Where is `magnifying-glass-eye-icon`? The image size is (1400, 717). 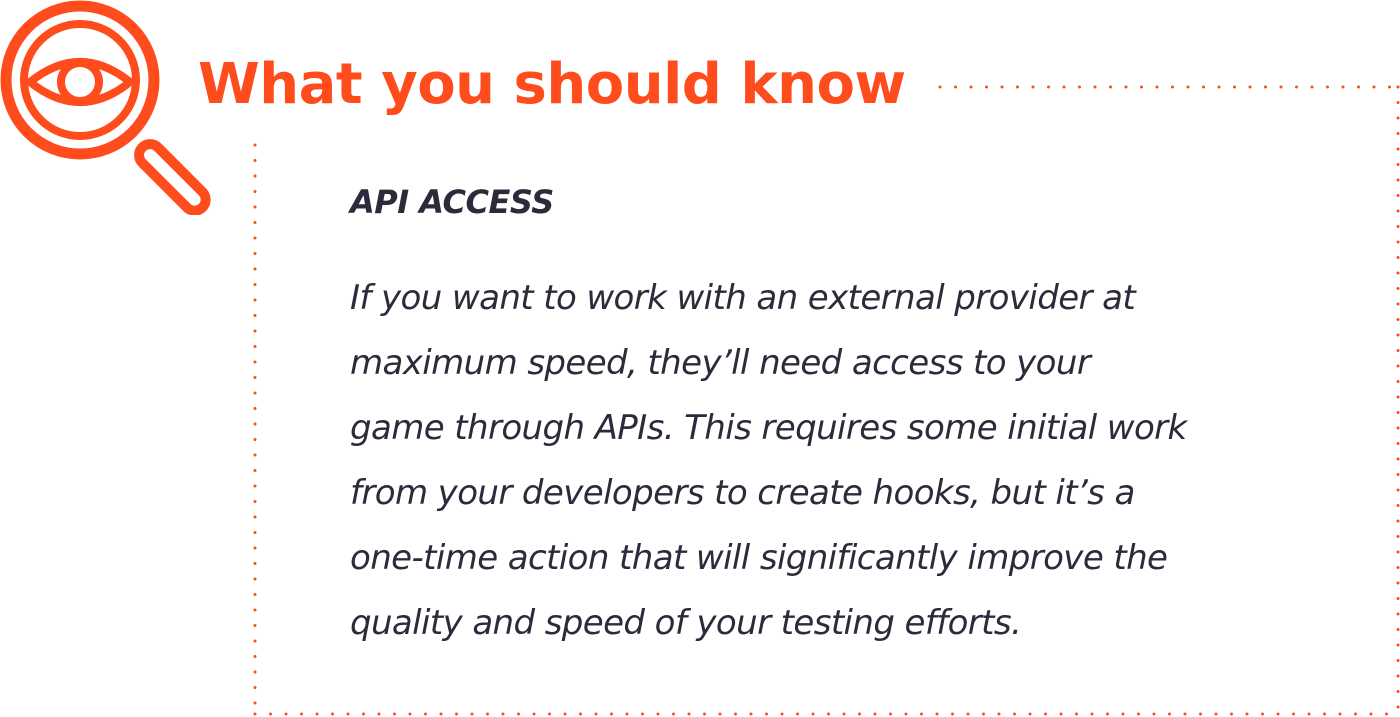
magnifying-glass-eye-icon is located at coordinates (105, 107).